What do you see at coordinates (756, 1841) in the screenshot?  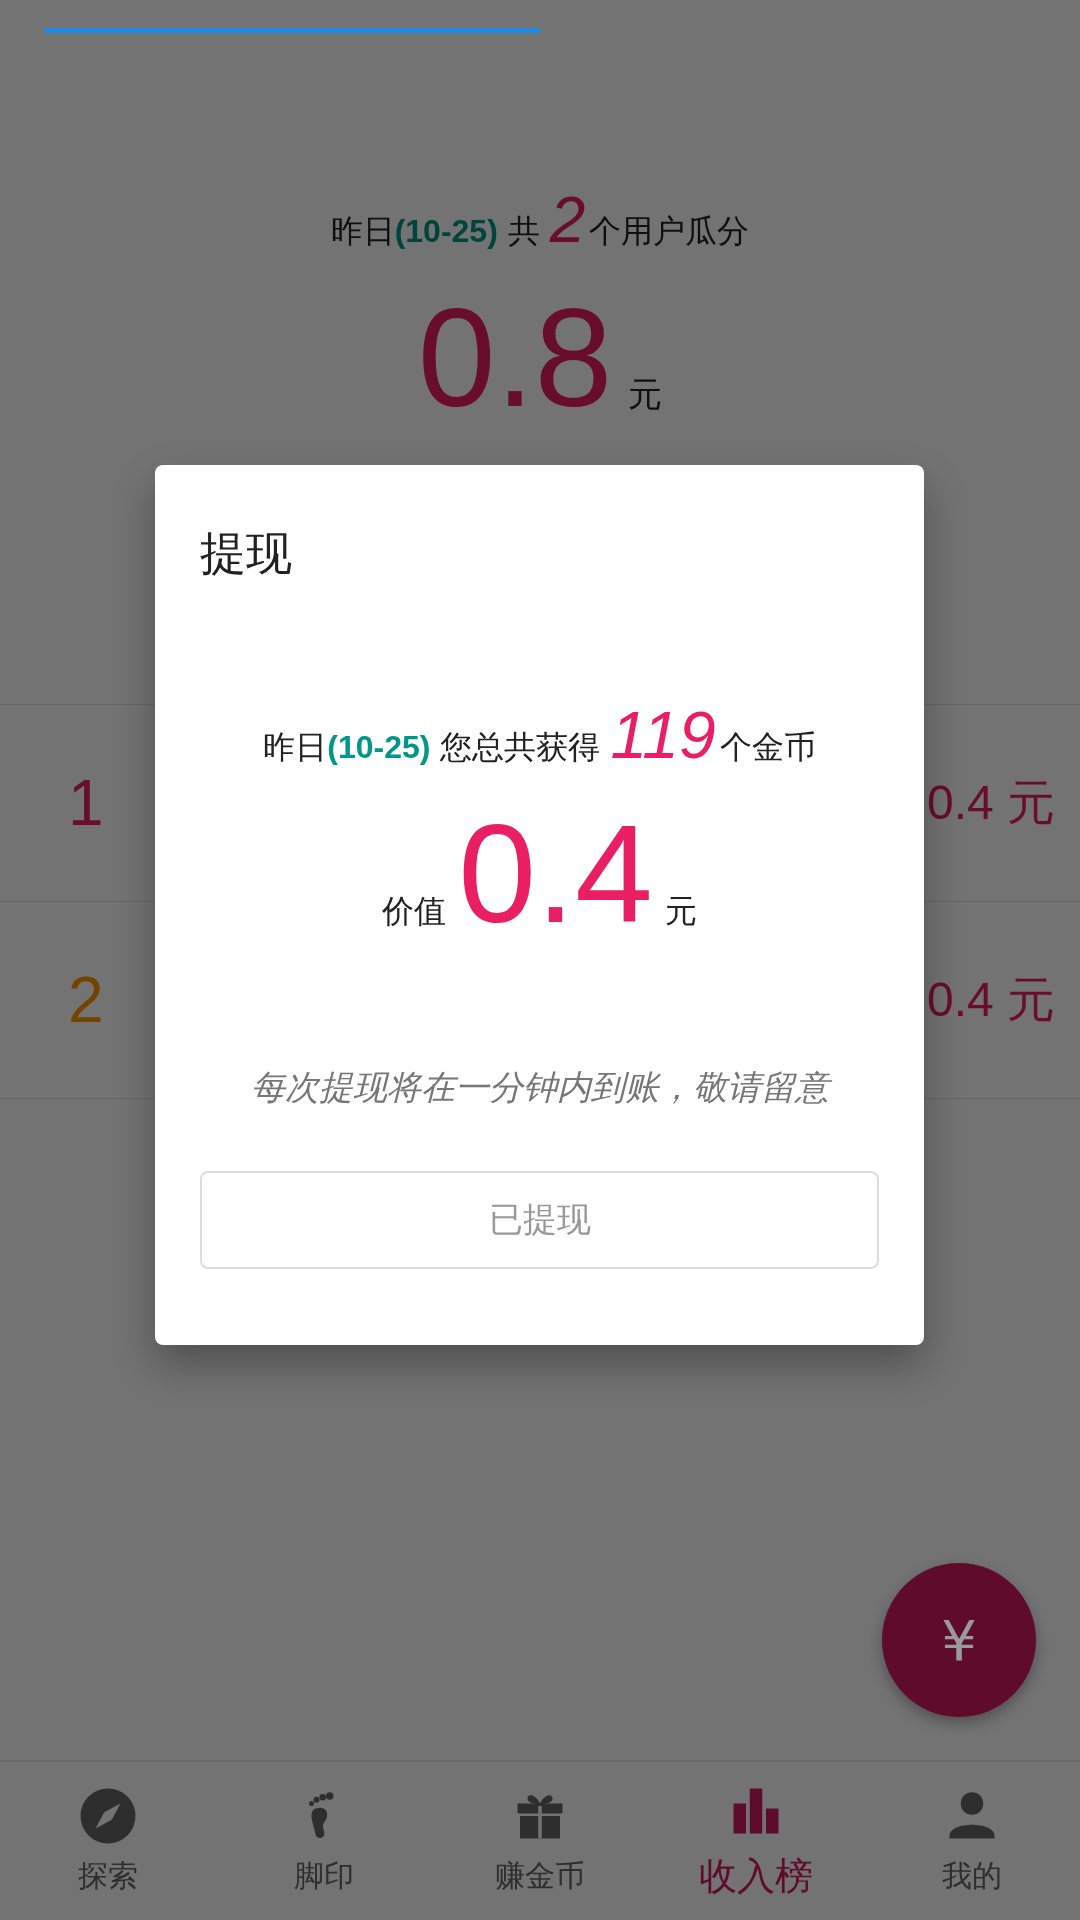 I see `nav-tab: 收入榜` at bounding box center [756, 1841].